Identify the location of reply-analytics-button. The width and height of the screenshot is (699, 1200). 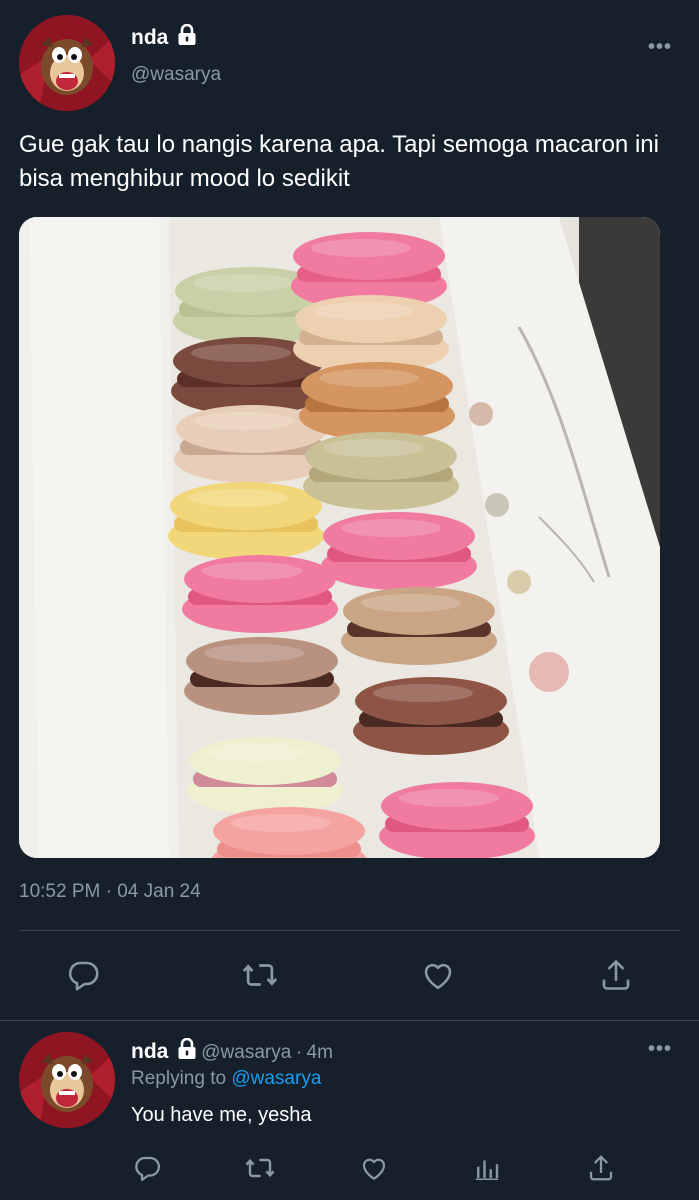
(487, 1168).